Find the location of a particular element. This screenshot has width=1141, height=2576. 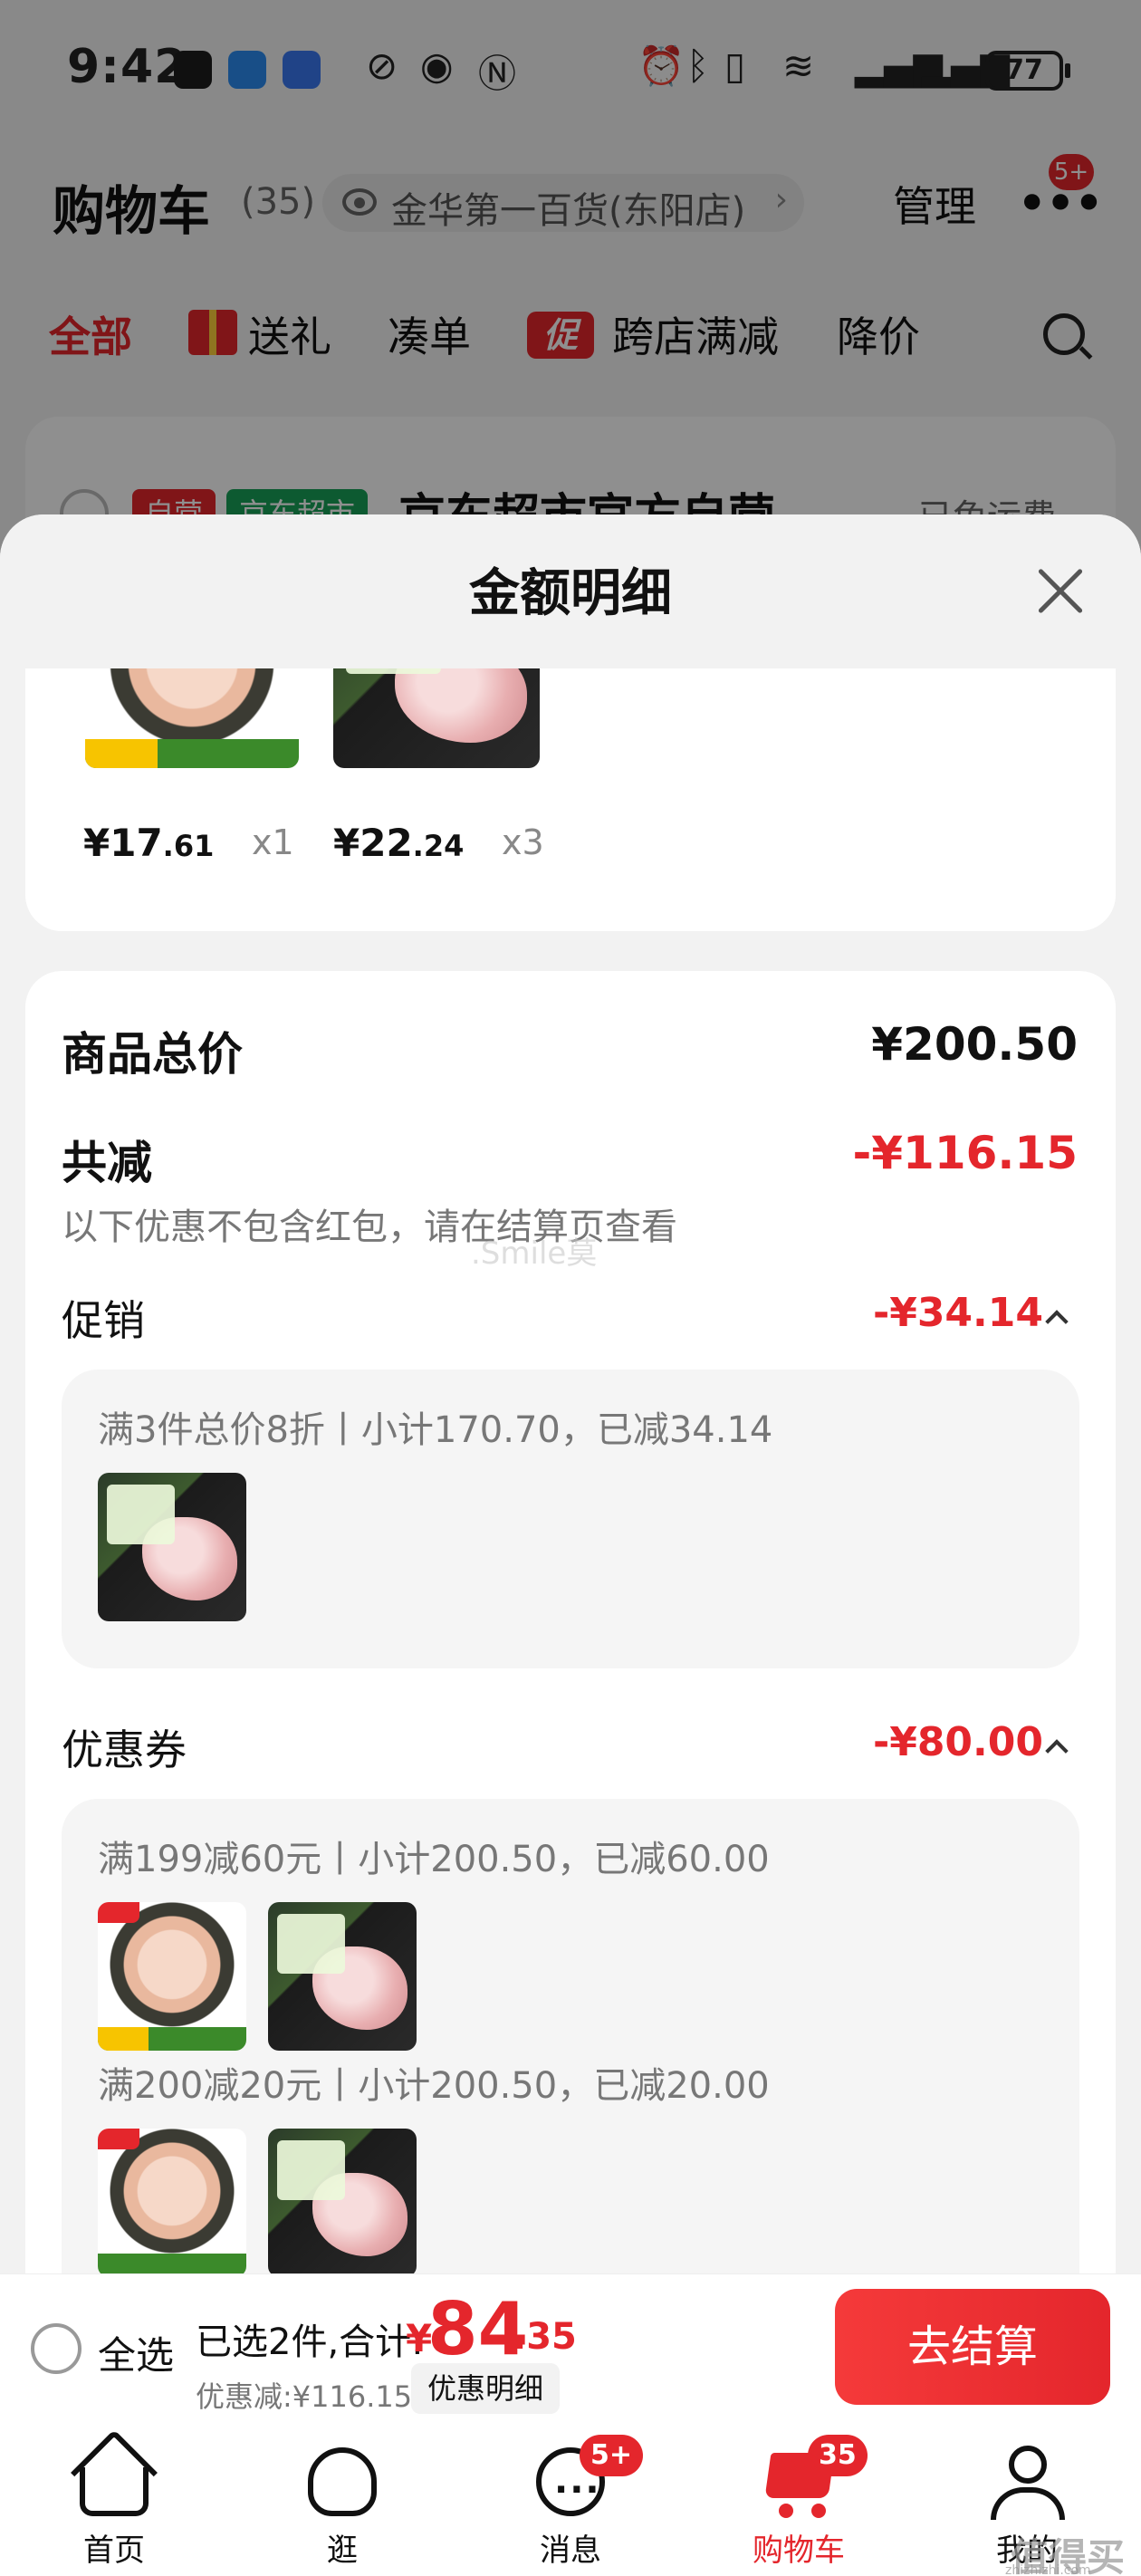

item-qty-1: x1 is located at coordinates (273, 842).